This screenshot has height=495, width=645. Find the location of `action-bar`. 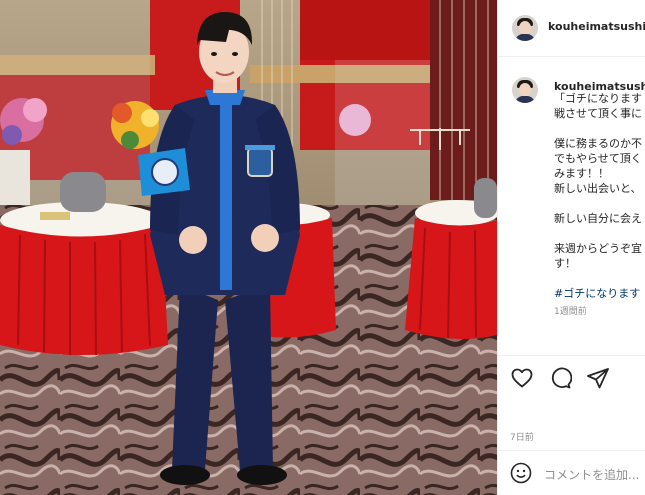

action-bar is located at coordinates (564, 379).